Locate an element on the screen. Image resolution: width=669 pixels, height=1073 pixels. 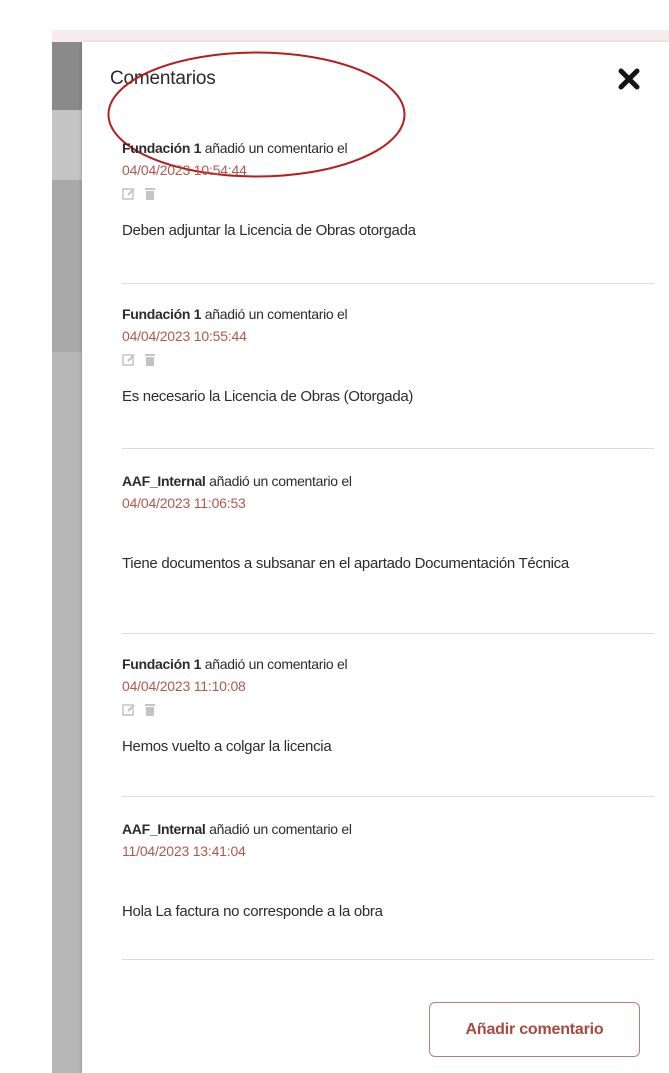
comment-date: 04/04/2023 10:54:44 is located at coordinates (184, 170).